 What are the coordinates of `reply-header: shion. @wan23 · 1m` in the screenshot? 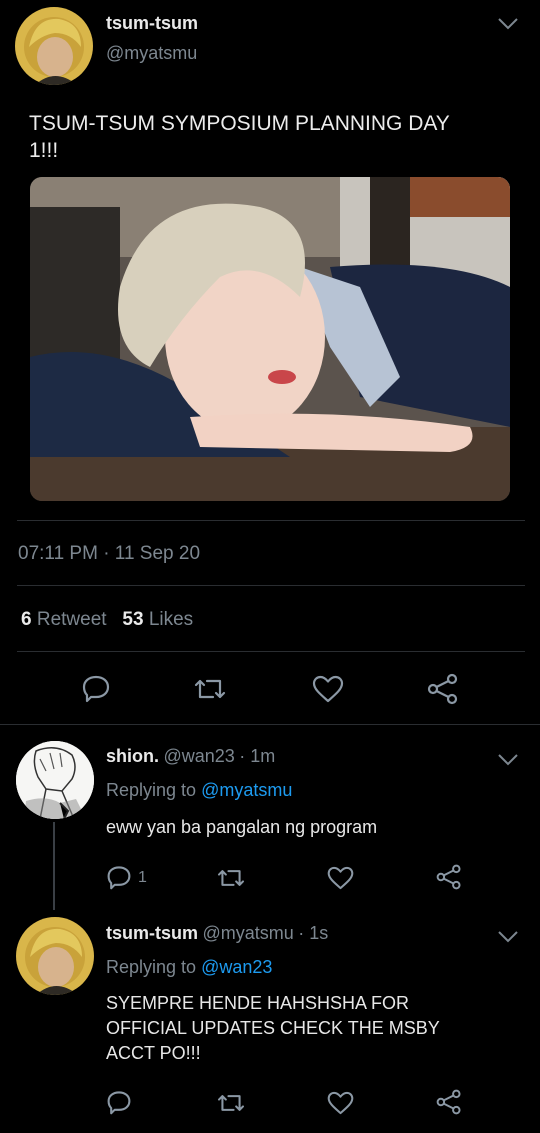 It's located at (190, 756).